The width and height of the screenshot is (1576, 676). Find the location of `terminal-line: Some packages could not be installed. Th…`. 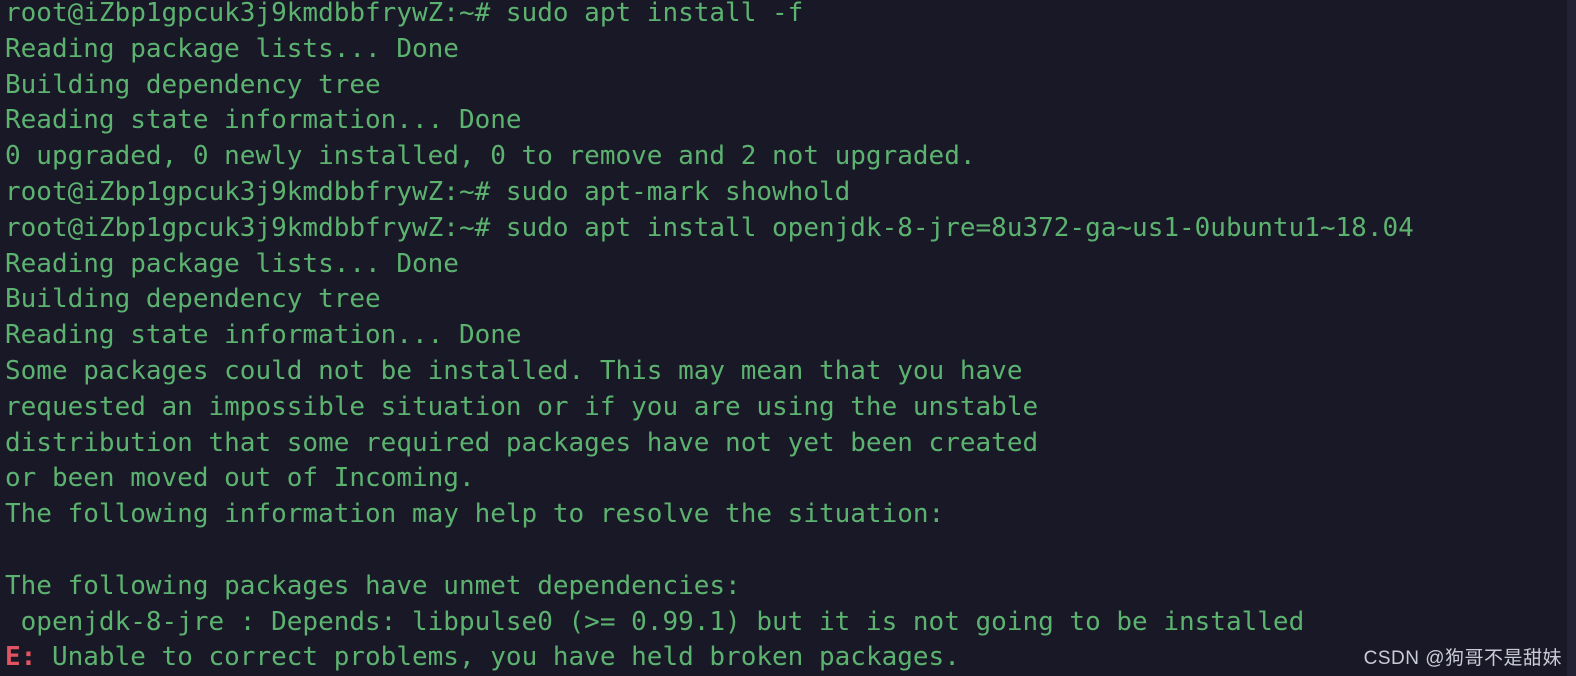

terminal-line: Some packages could not be installed. Th… is located at coordinates (514, 370).